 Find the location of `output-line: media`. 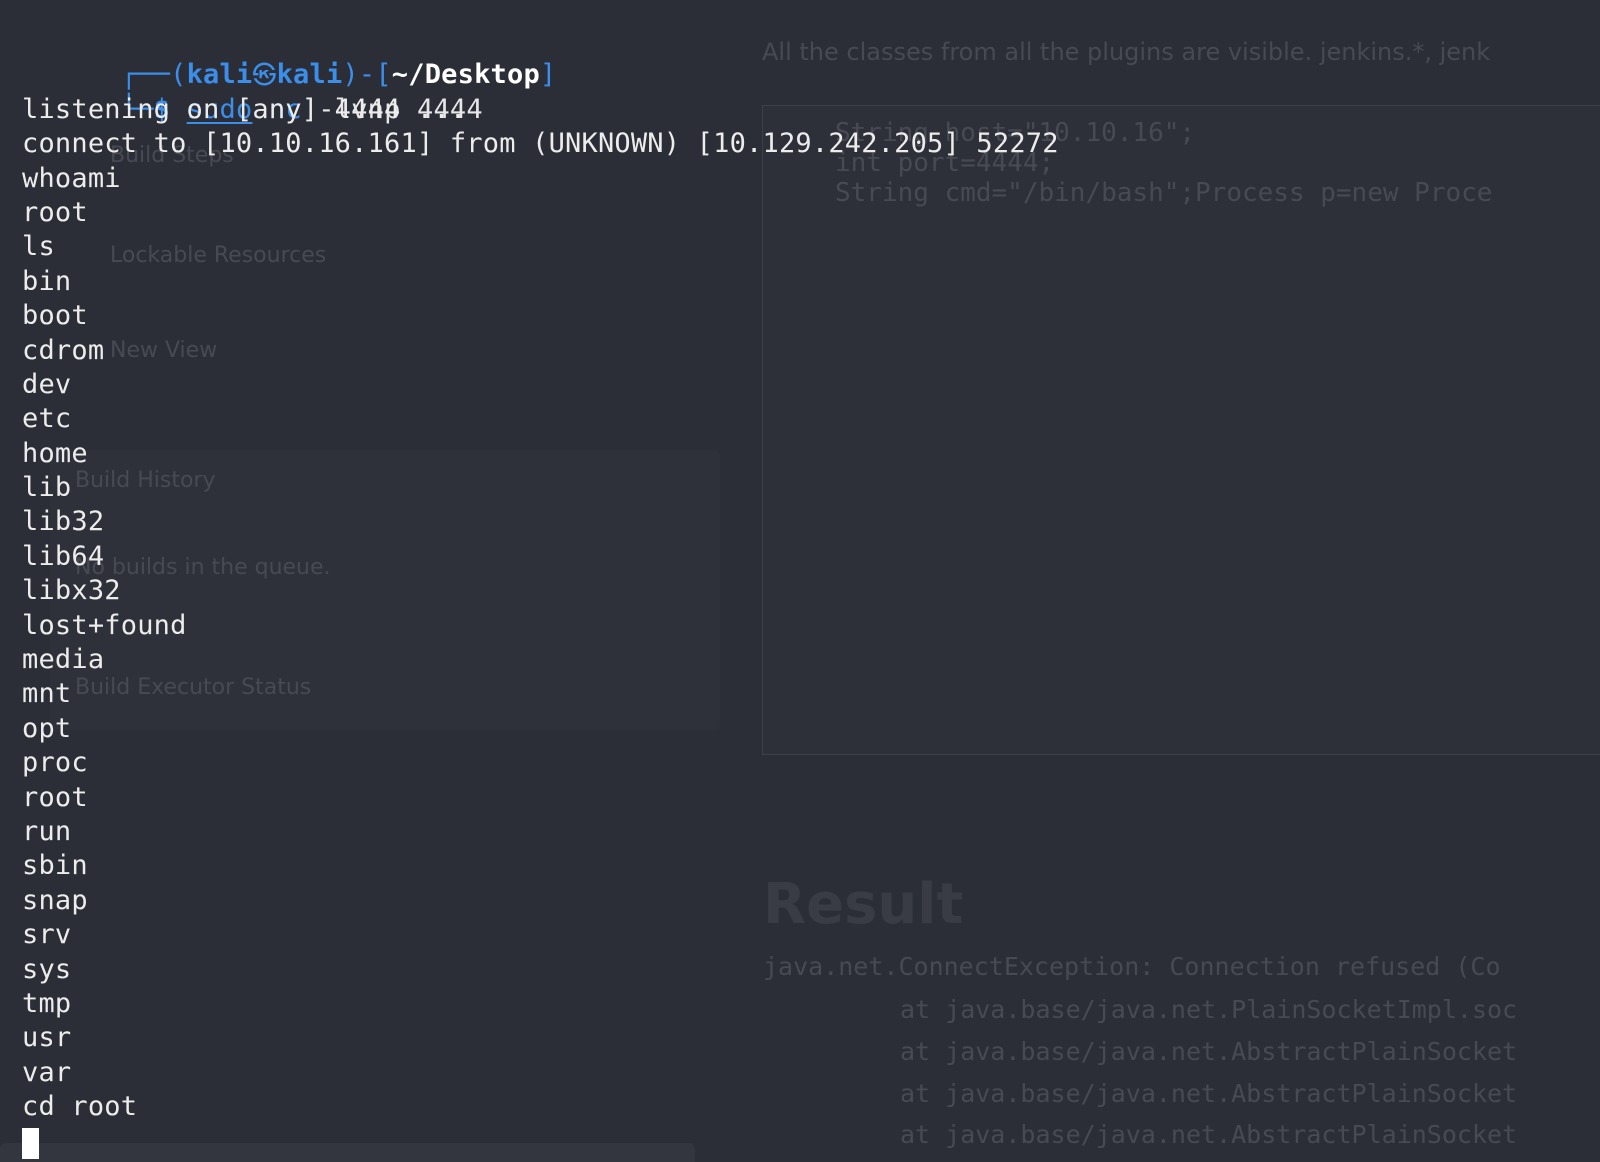

output-line: media is located at coordinates (63, 660).